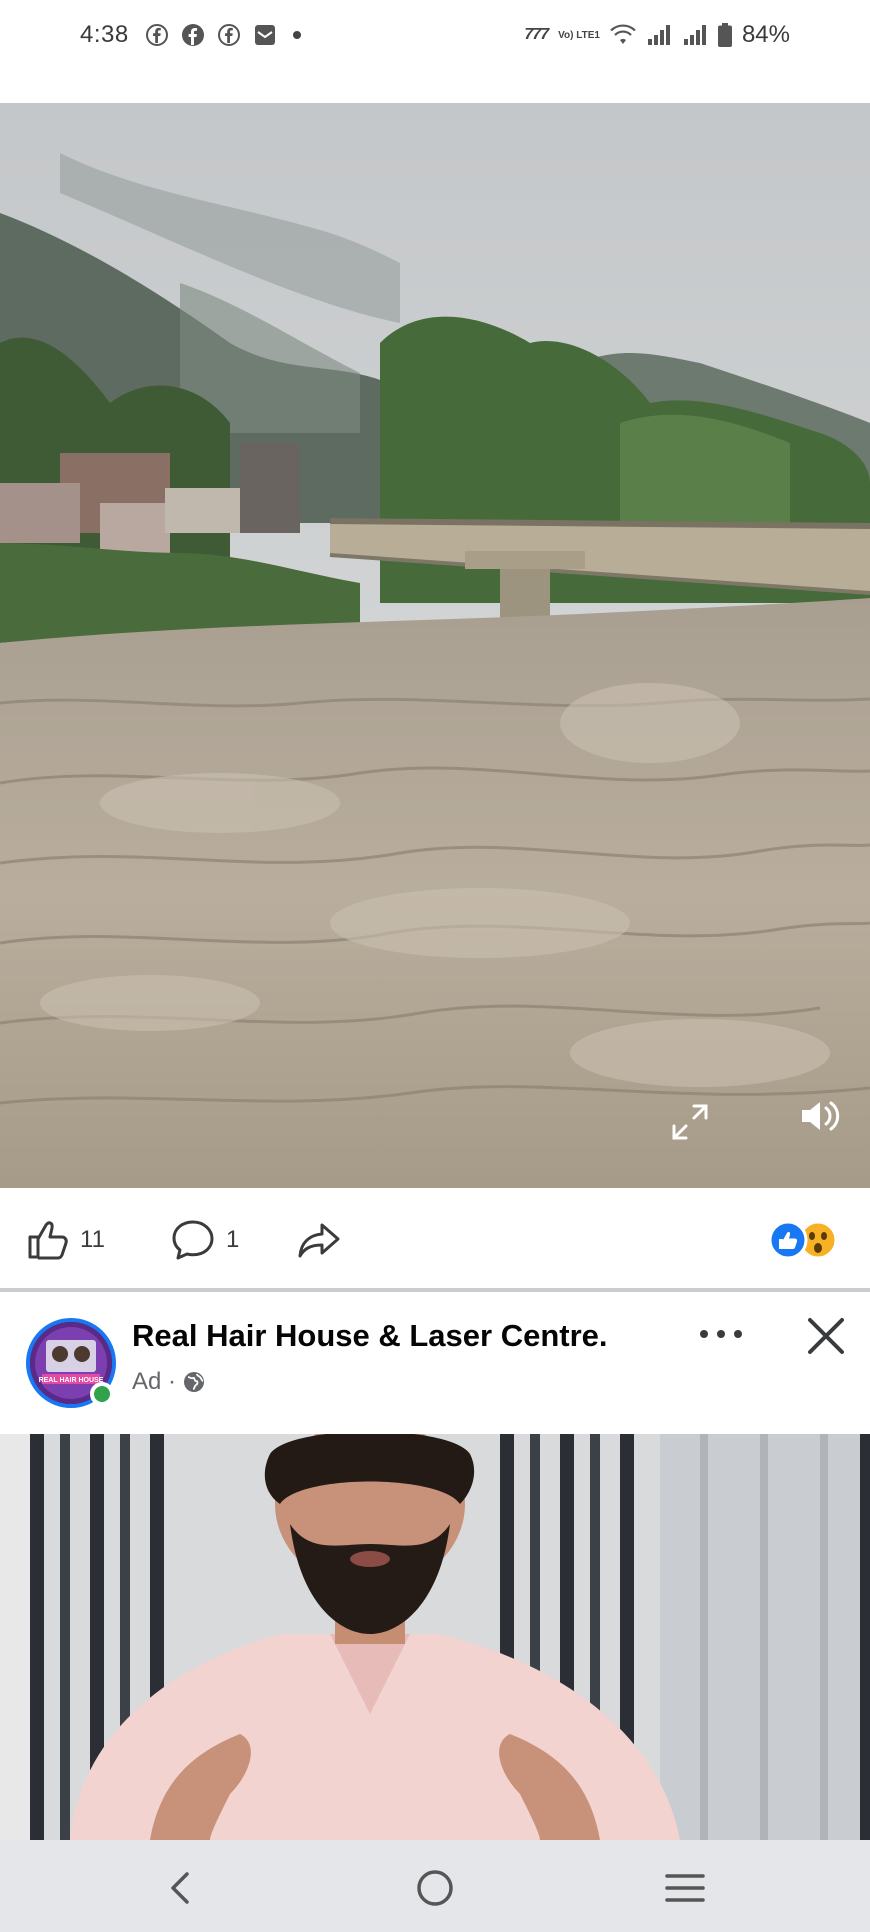 This screenshot has height=1932, width=870. What do you see at coordinates (102, 1394) in the screenshot?
I see `online-status-dot` at bounding box center [102, 1394].